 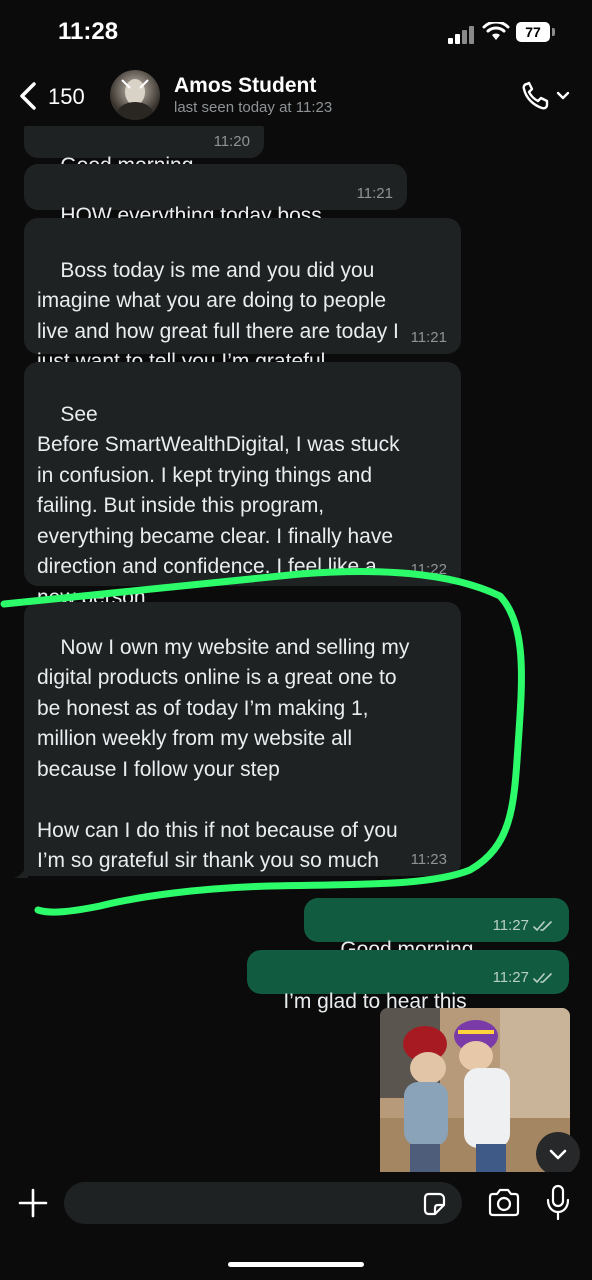 I want to click on camera-icon, so click(x=504, y=1203).